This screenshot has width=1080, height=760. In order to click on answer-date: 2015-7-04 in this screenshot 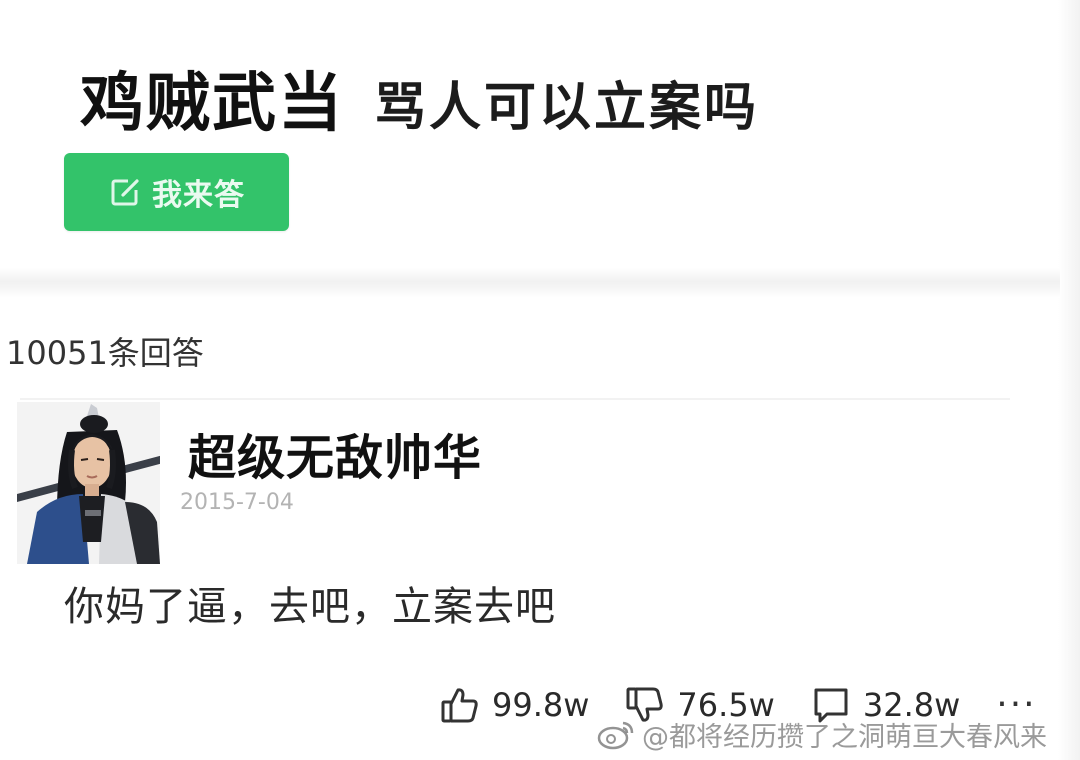, I will do `click(237, 502)`.